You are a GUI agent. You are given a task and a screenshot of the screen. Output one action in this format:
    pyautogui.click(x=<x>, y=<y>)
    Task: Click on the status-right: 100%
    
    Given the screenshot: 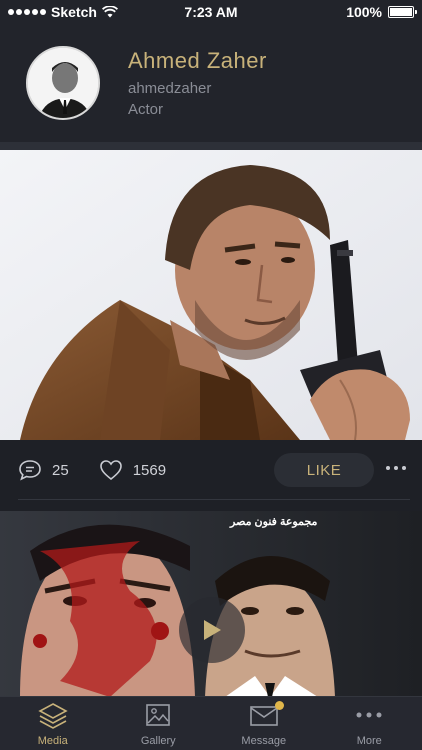 What is the action you would take?
    pyautogui.click(x=381, y=12)
    